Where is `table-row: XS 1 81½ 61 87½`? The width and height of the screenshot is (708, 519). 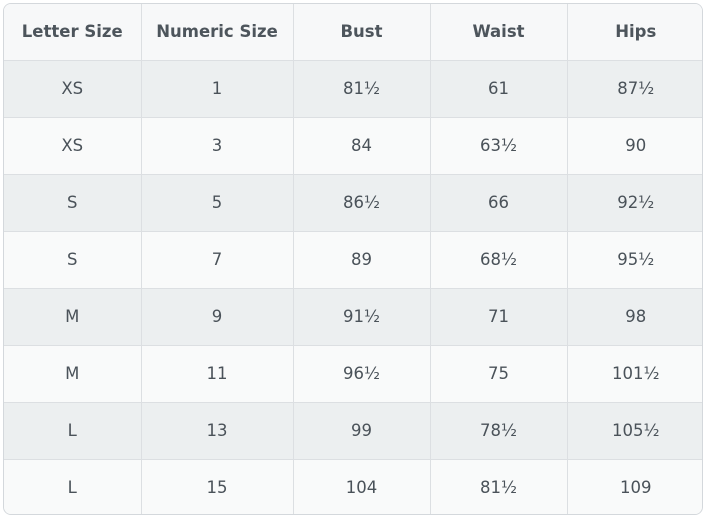 table-row: XS 1 81½ 61 87½ is located at coordinates (353, 89).